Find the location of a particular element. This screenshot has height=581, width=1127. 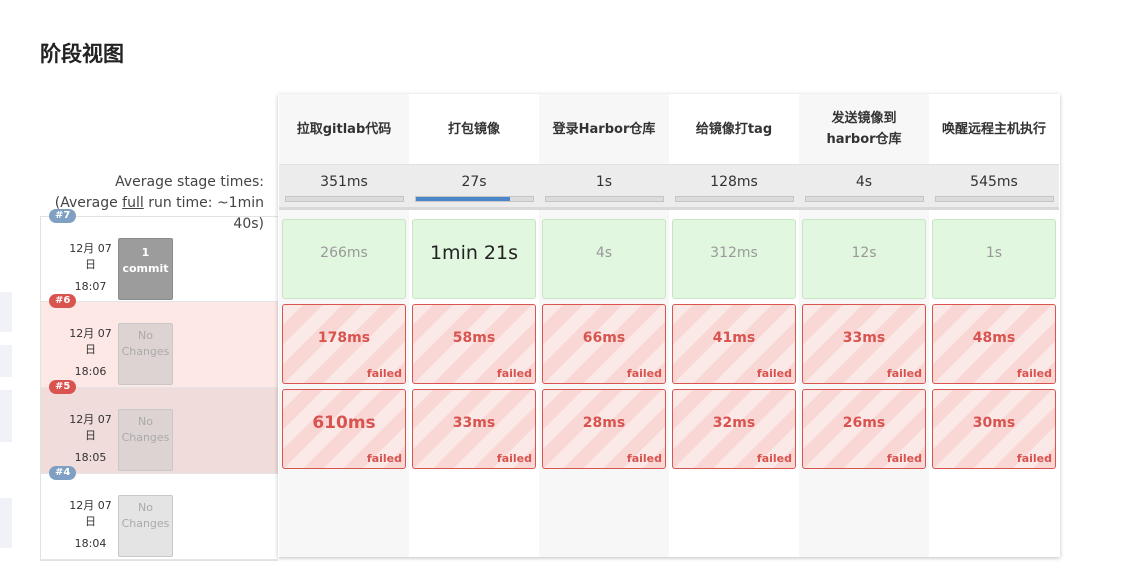

stage-cell-success: 4s is located at coordinates (604, 259).